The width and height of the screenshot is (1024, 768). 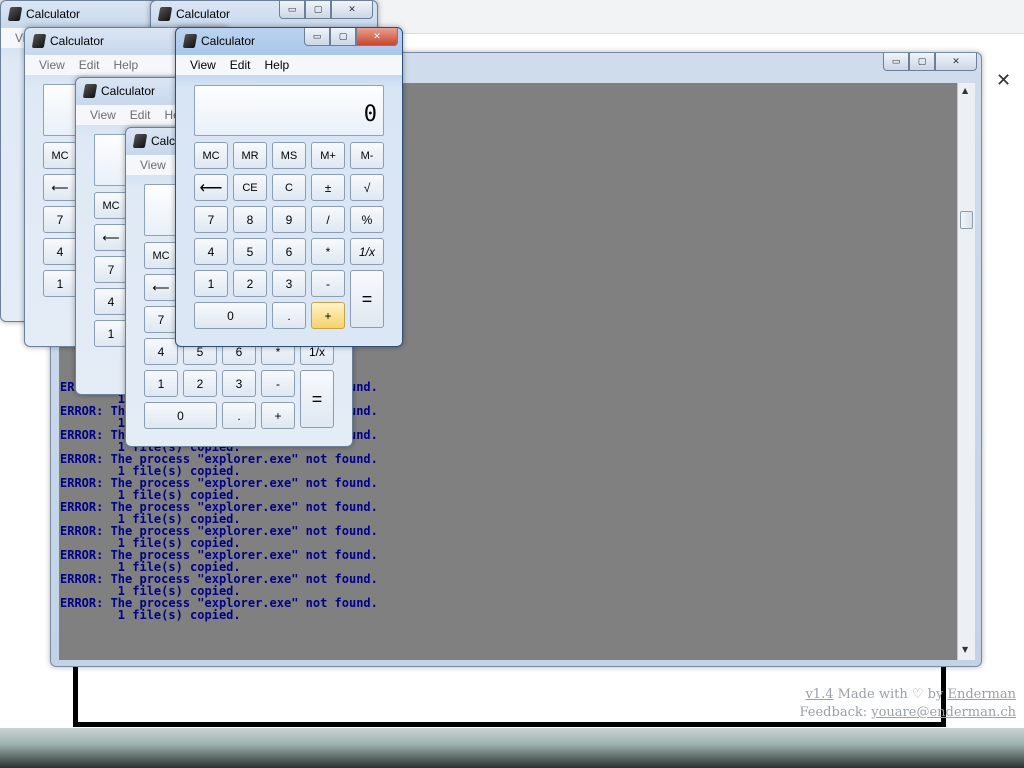 I want to click on m-plus-button: M+, so click(x=328, y=155).